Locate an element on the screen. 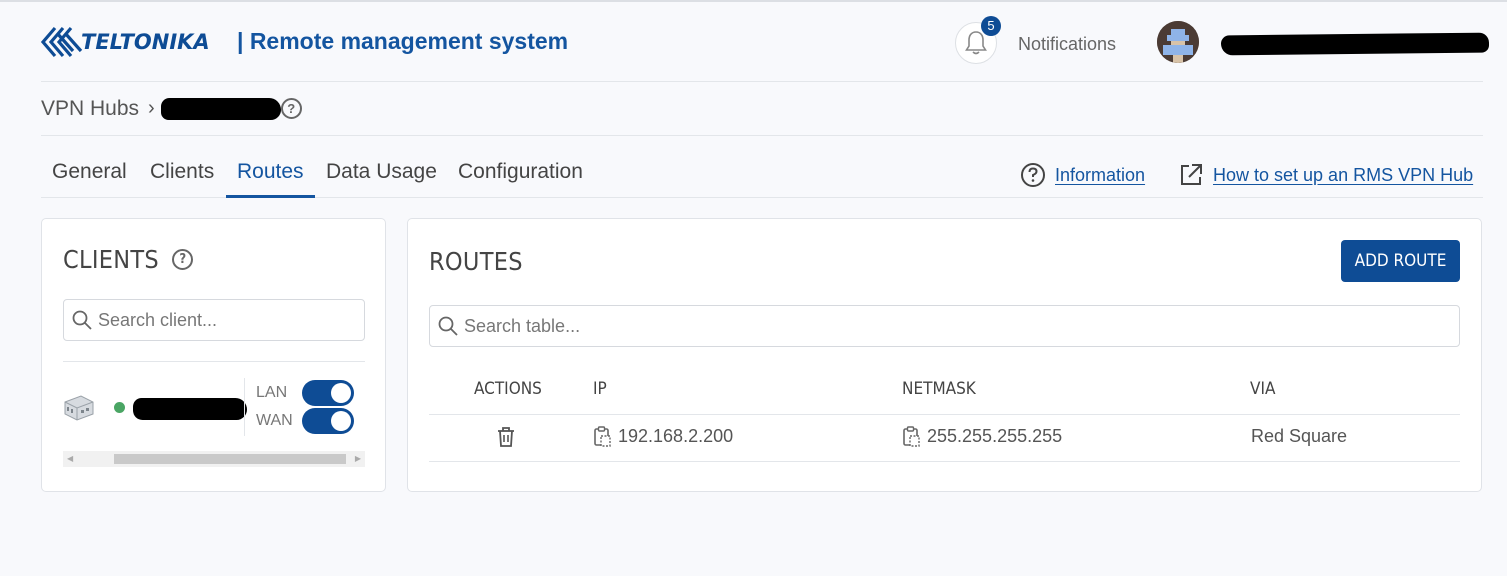 The height and width of the screenshot is (576, 1507). clients-title: CLIENTS ? is located at coordinates (128, 259).